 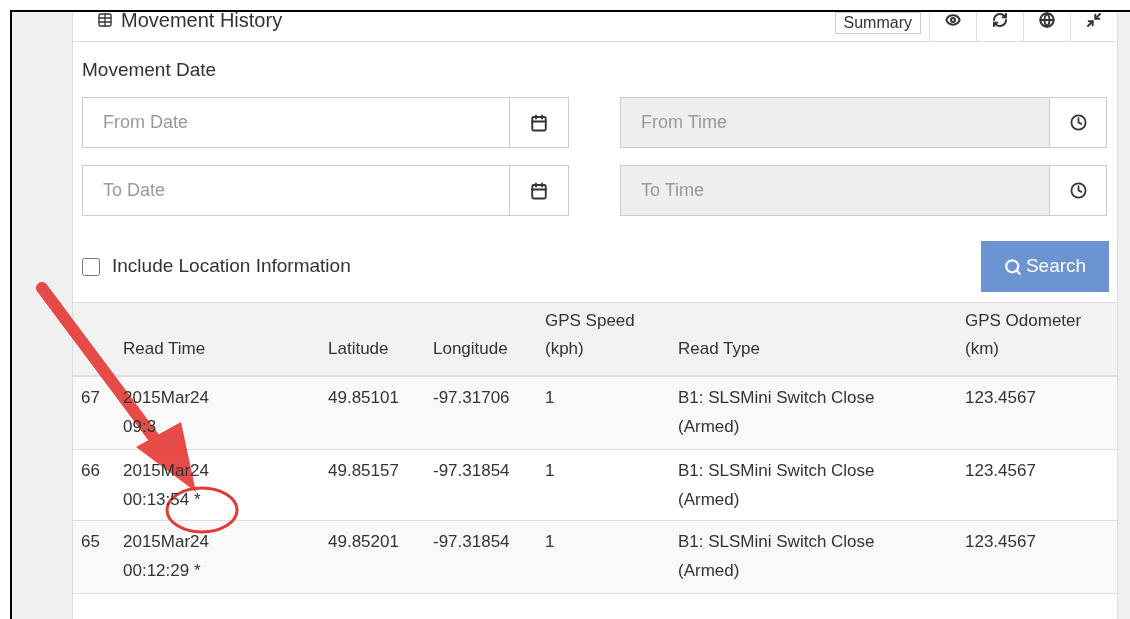 I want to click on checkbox, so click(x=91, y=266).